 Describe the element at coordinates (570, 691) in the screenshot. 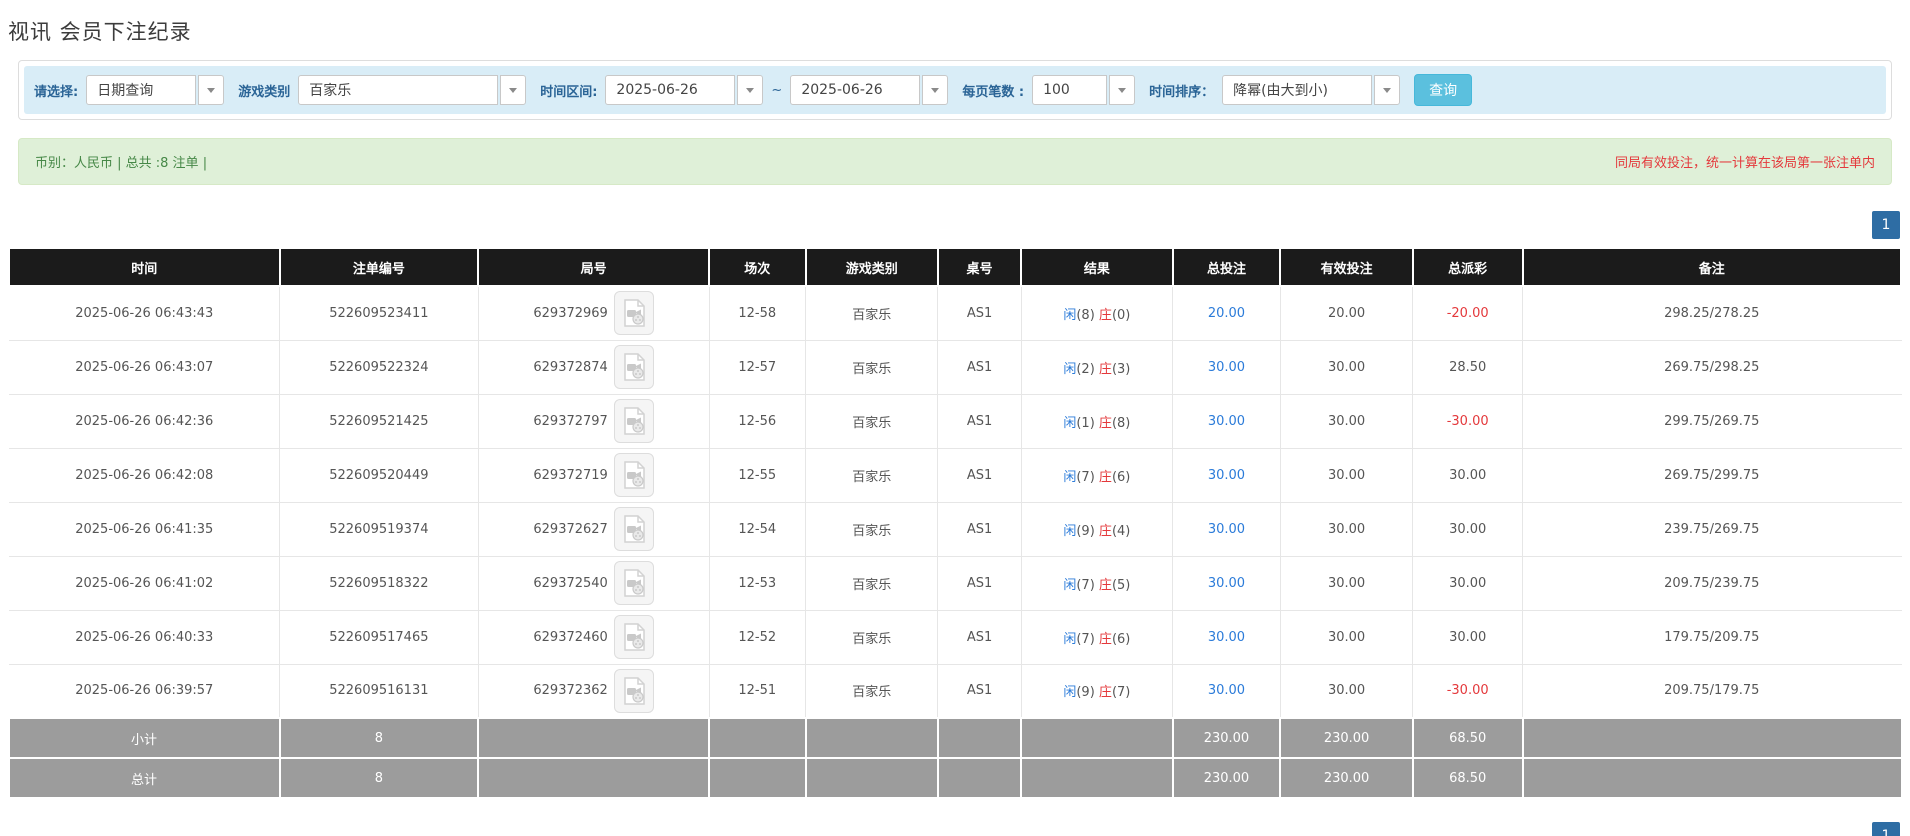

I see `round-id: 629372362` at that location.